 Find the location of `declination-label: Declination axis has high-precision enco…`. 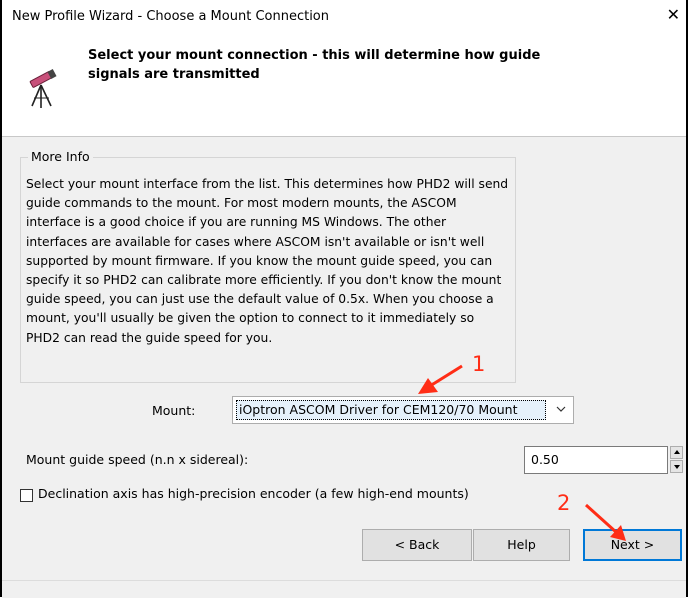

declination-label: Declination axis has high-precision enco… is located at coordinates (253, 493).